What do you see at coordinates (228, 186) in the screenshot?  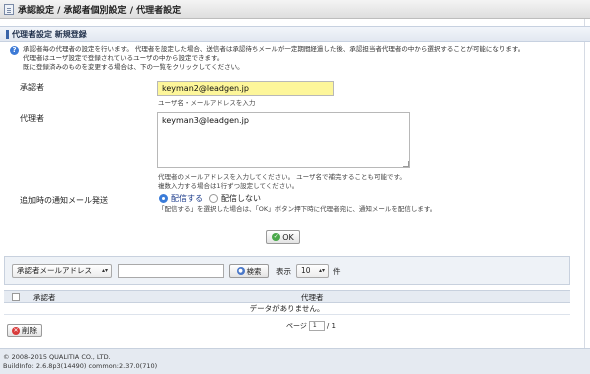 I see `proxy-hint-2: 複数入力する場合は1行ずつ設定してください。` at bounding box center [228, 186].